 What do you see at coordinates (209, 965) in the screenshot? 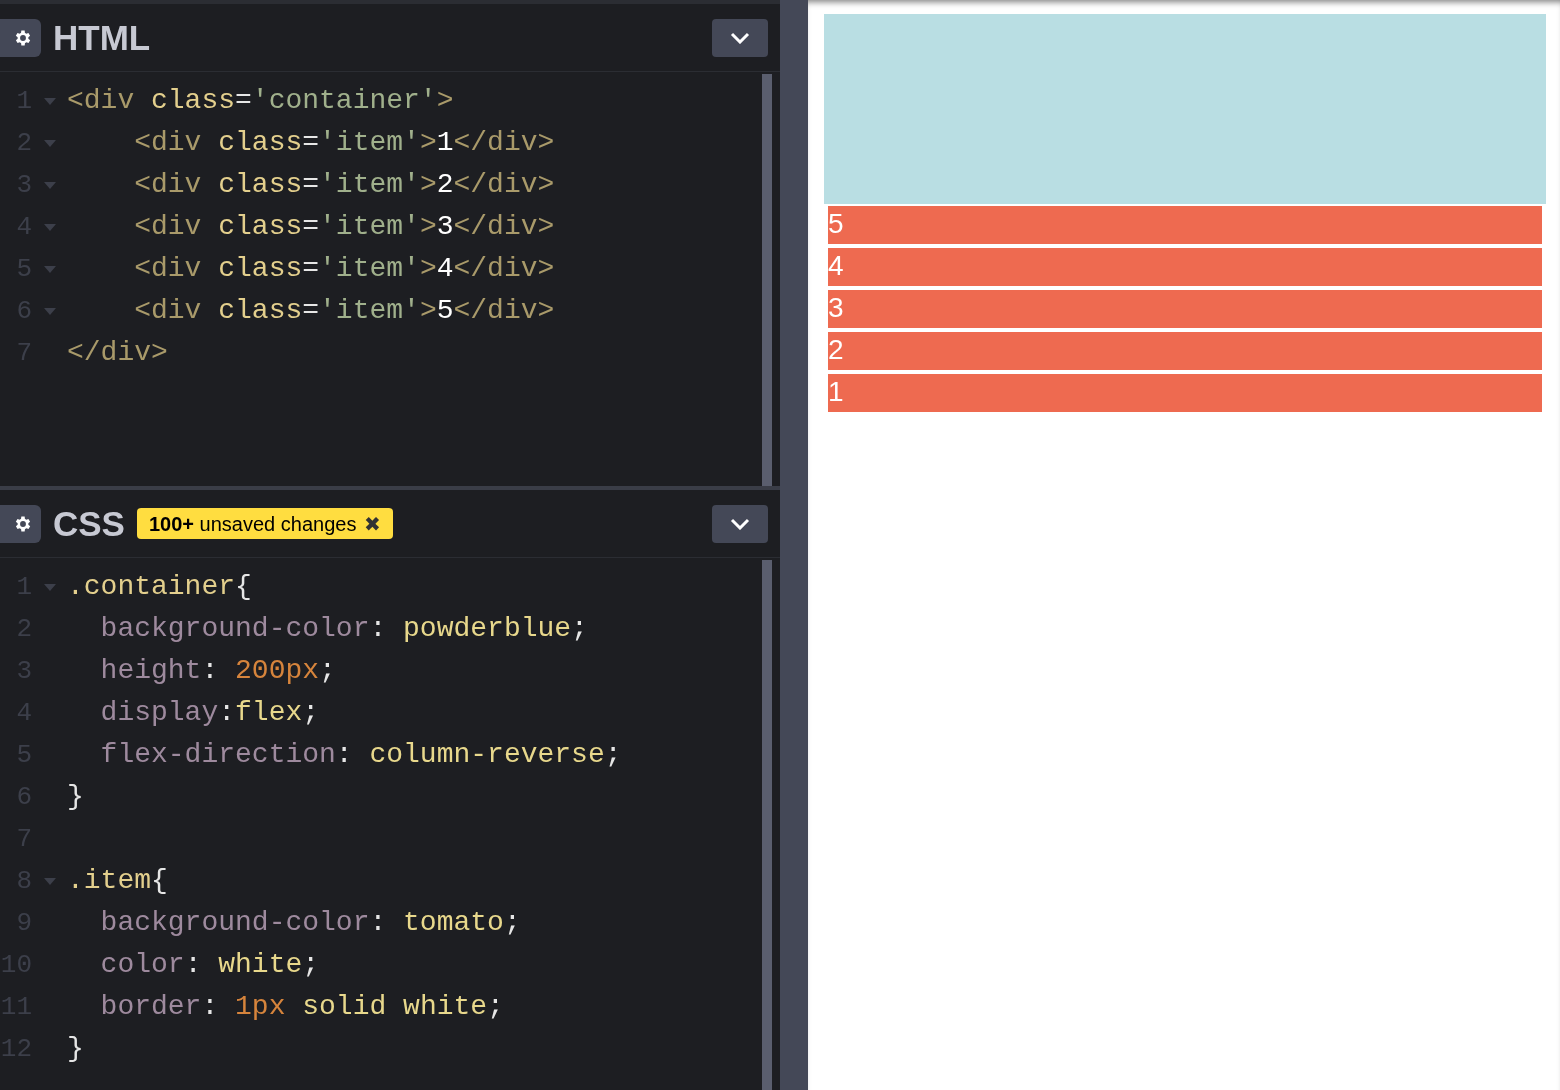
I see `code-line: color: white;` at bounding box center [209, 965].